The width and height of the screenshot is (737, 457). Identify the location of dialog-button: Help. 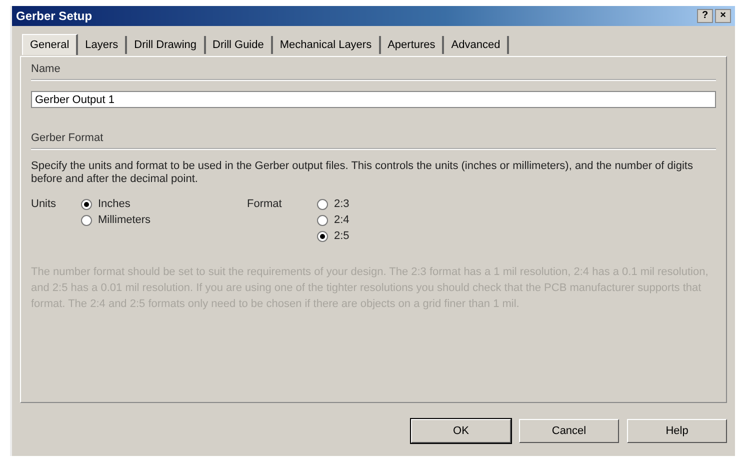
(677, 431).